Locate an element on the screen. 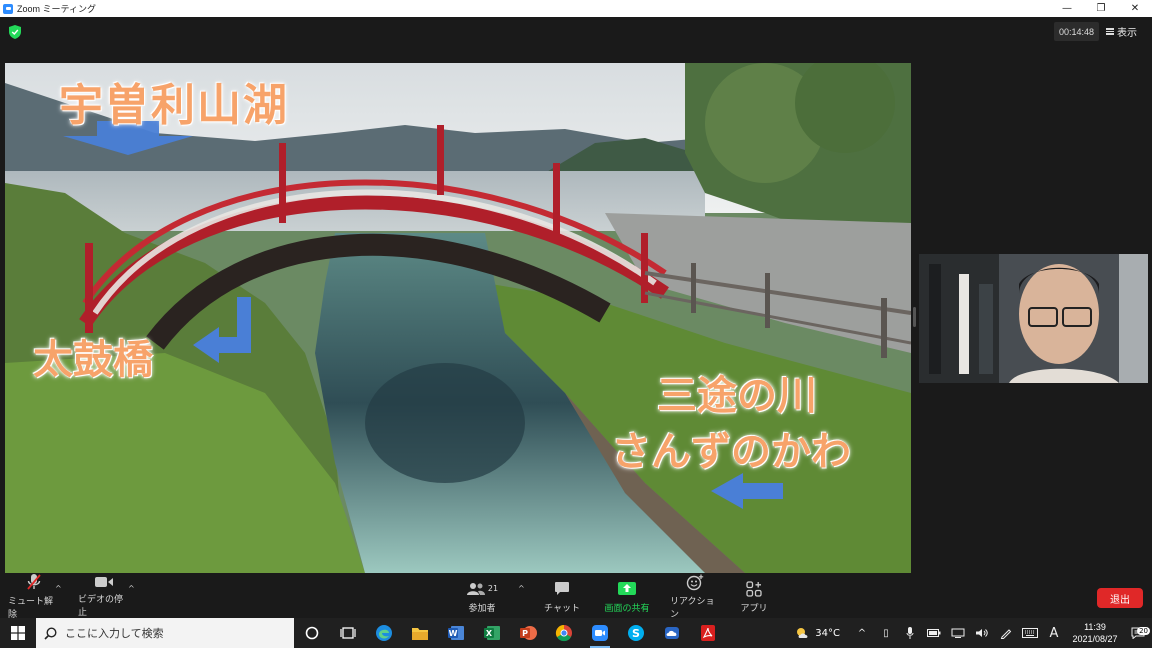  task-view-button is located at coordinates (348, 633).